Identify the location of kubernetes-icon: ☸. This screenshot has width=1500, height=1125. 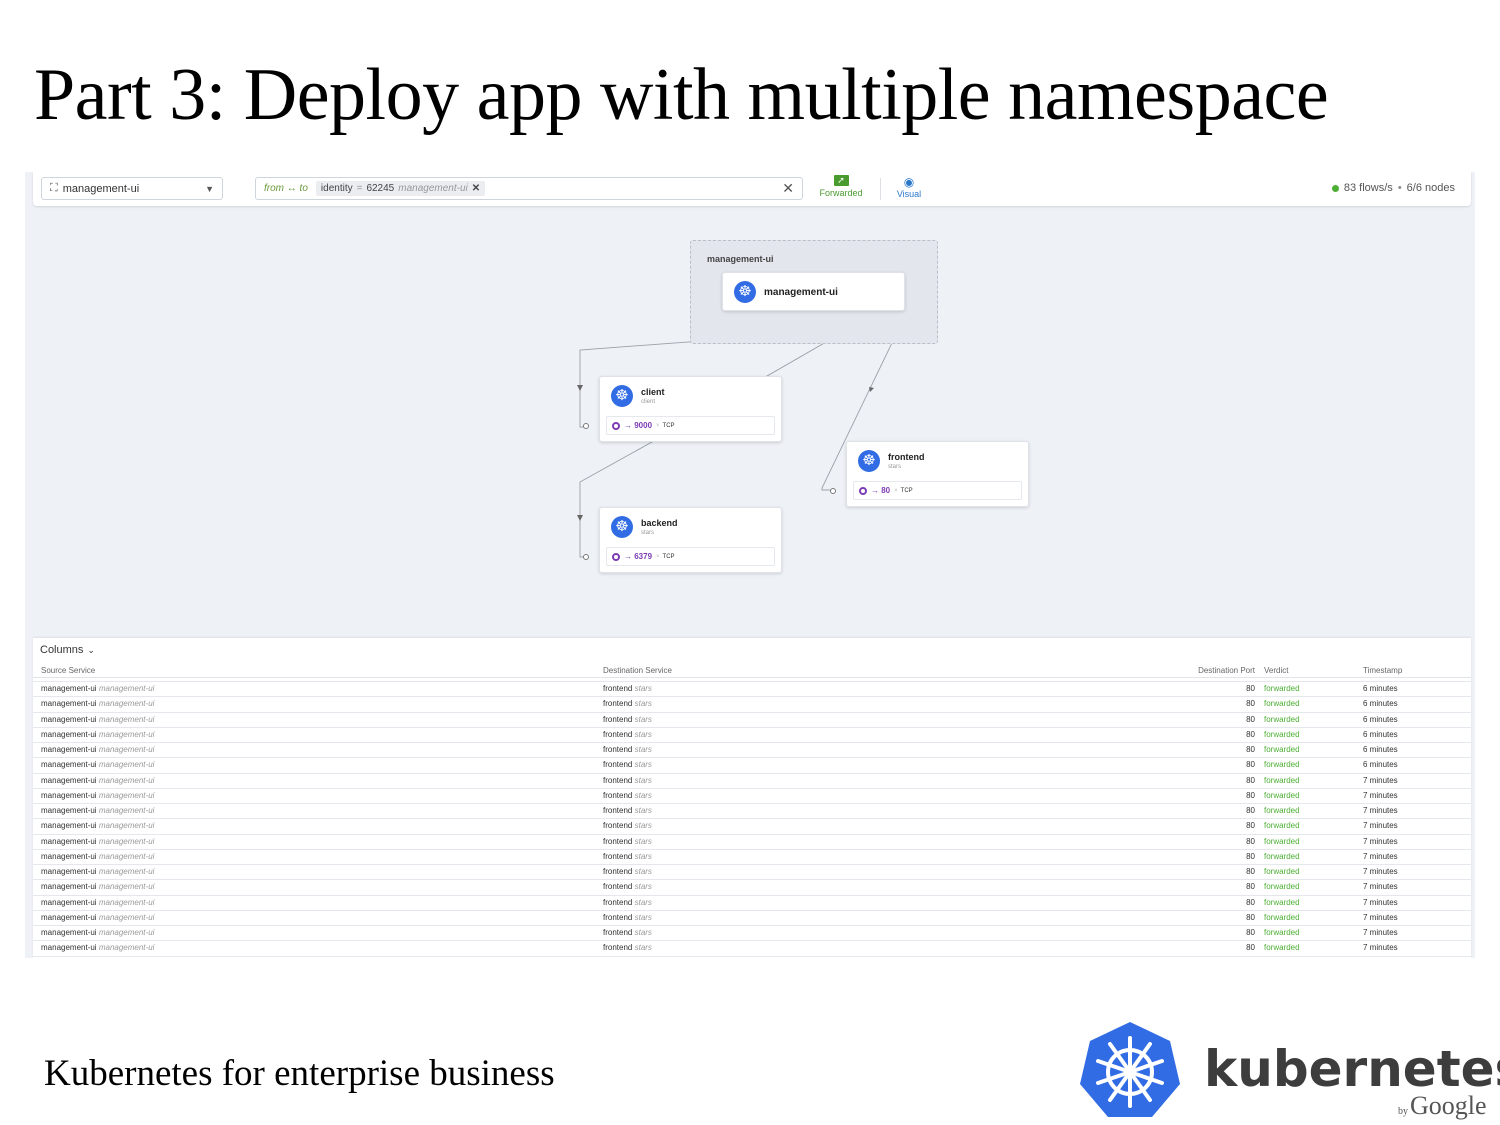
(622, 396).